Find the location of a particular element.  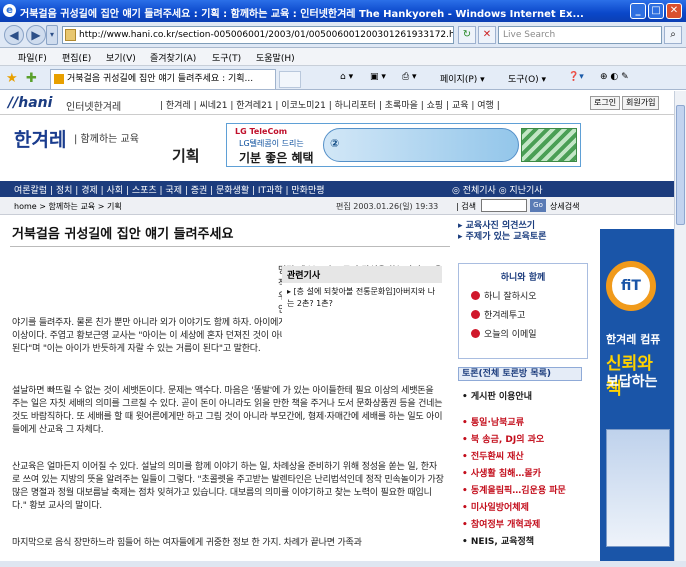

related-articles-box: 관련기사 ▸ [층 설에 되찾아볼 전통문화입]아버지와 나는 2촌? 1촌? is located at coordinates (362, 311).